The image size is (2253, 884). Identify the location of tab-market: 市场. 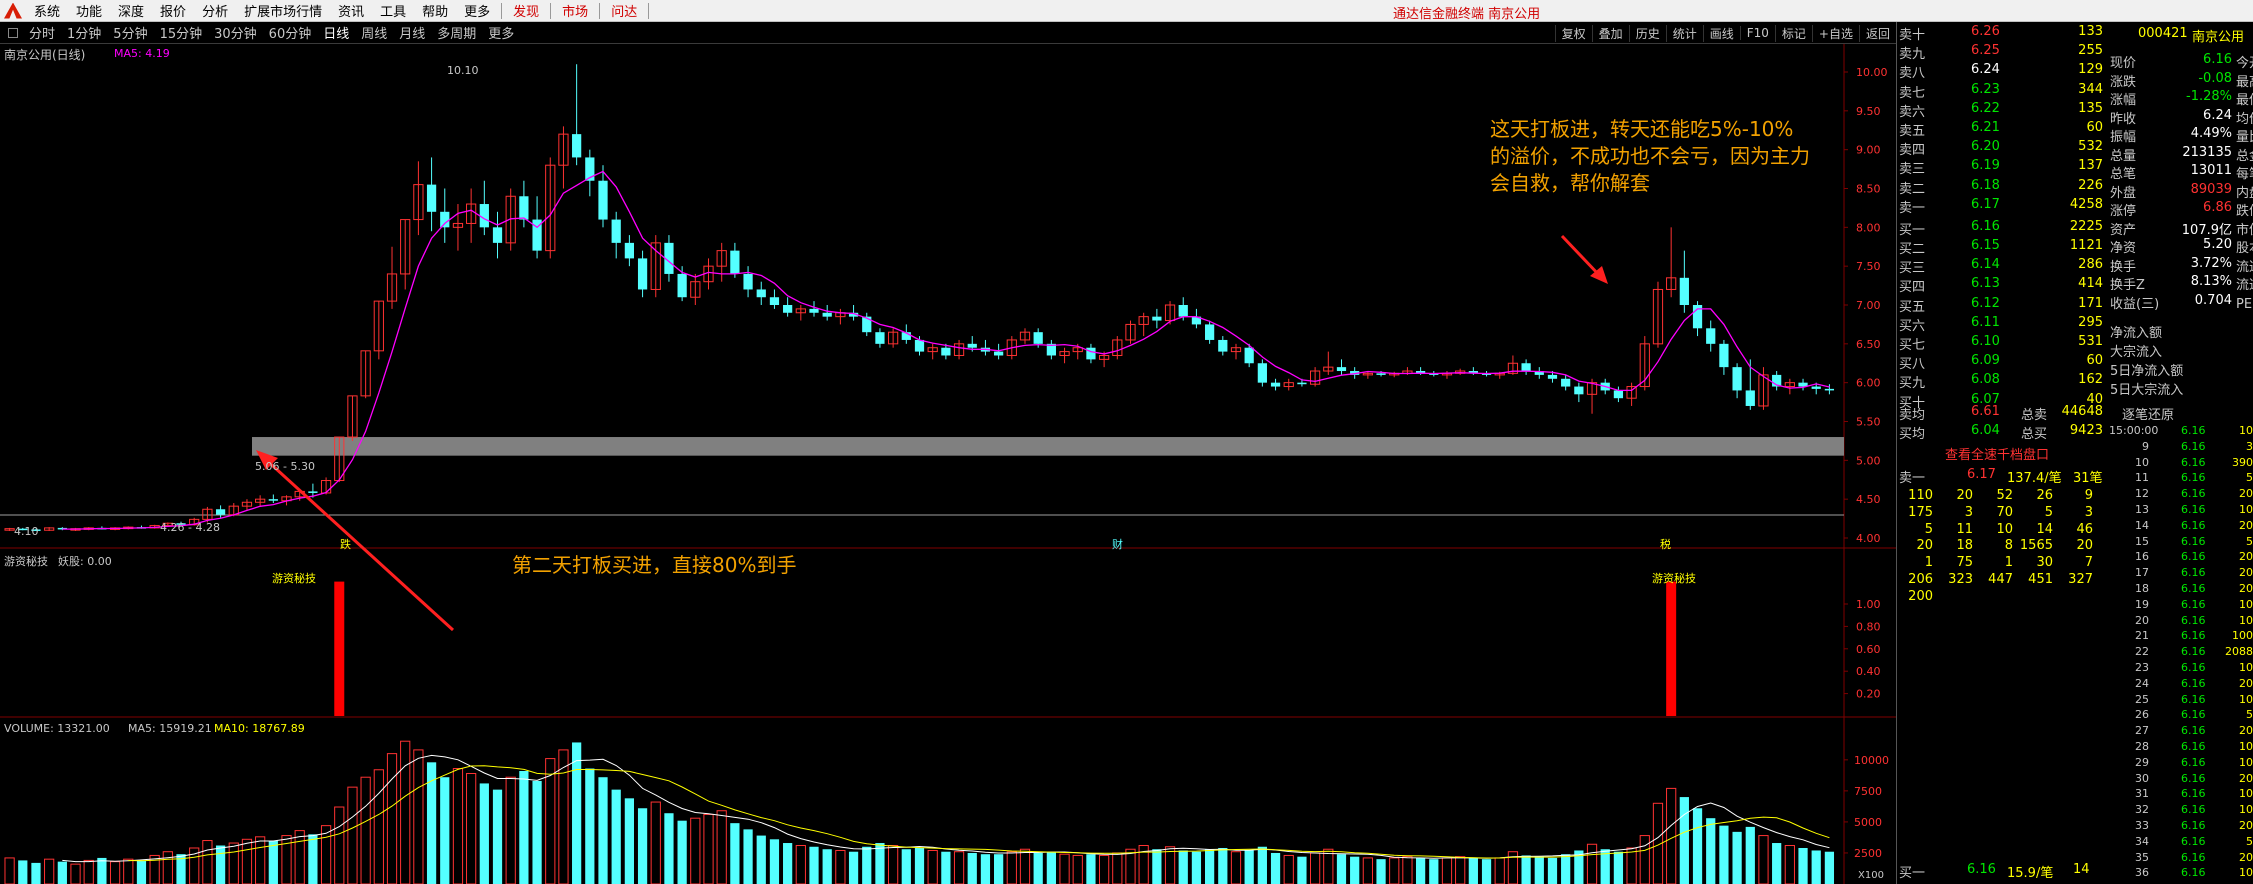
(575, 10).